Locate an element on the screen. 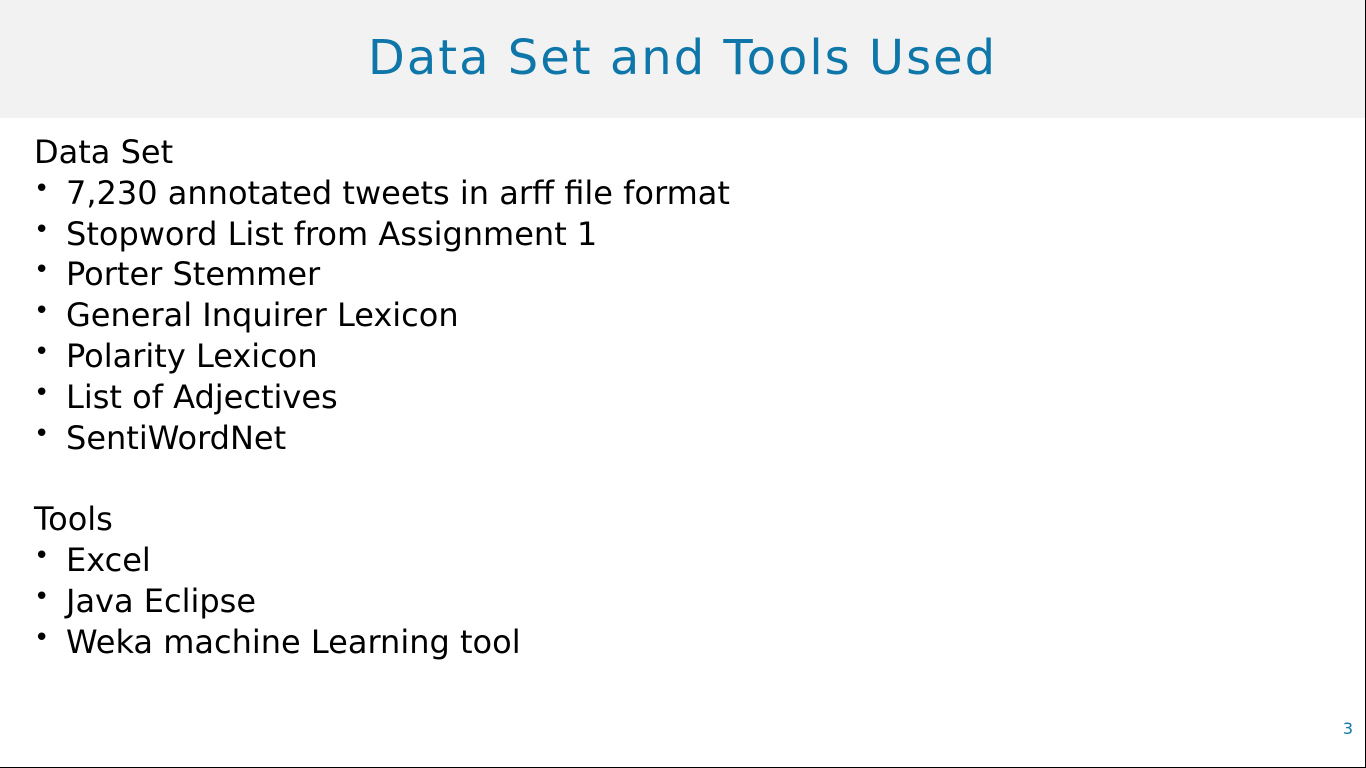 The width and height of the screenshot is (1366, 768). list-item: • List of Adjectives is located at coordinates (674, 397).